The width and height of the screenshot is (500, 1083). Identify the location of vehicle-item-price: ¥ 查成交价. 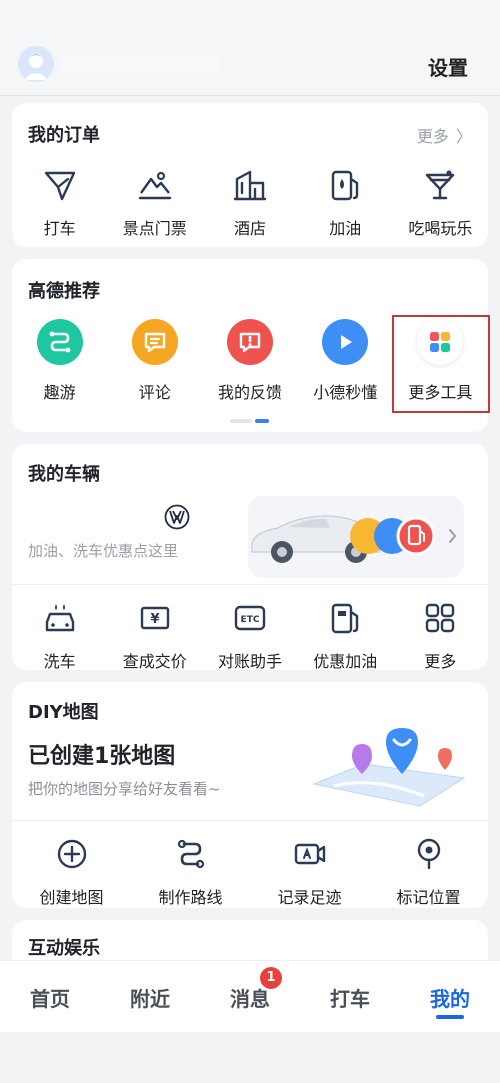
(154, 633).